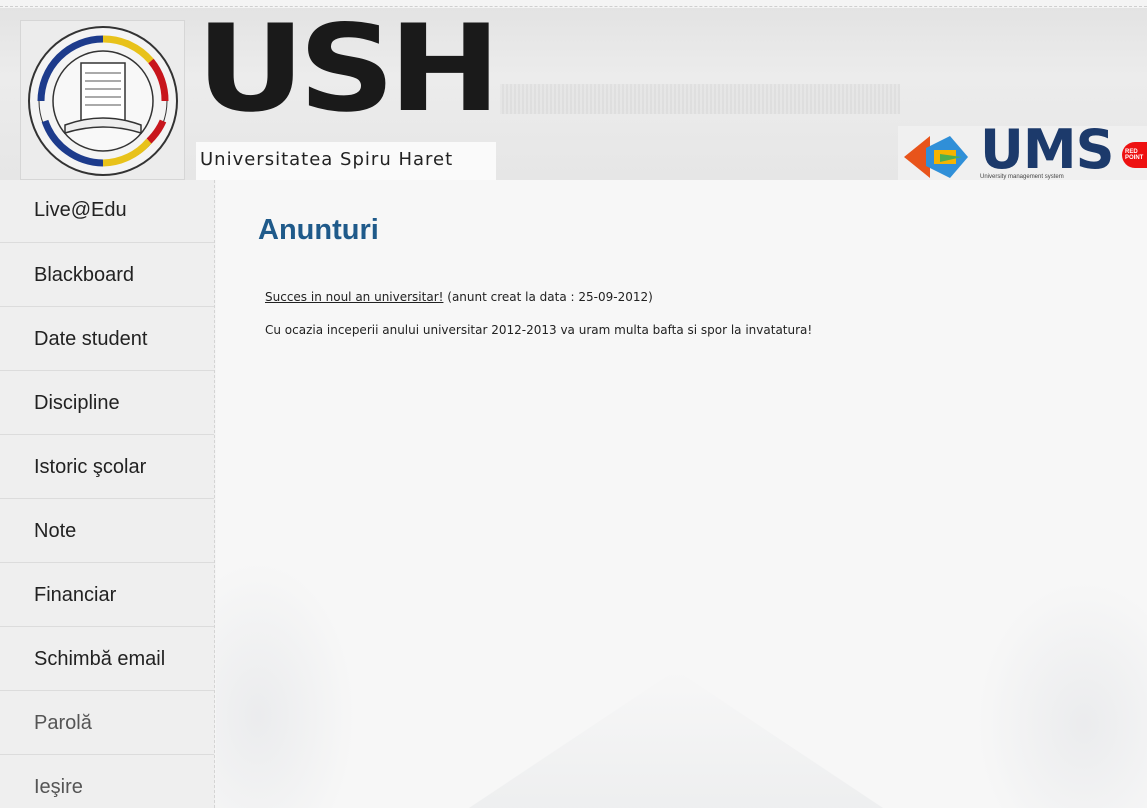  I want to click on background-building, so click(676, 739).